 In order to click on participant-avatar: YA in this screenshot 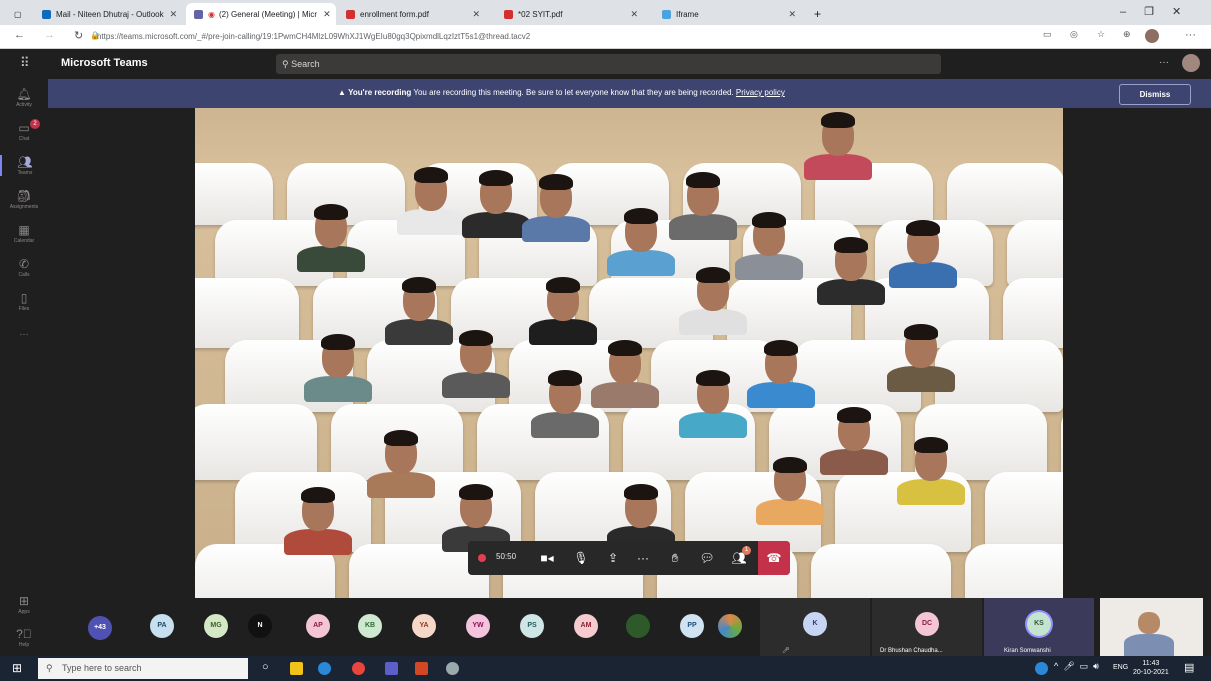, I will do `click(424, 626)`.